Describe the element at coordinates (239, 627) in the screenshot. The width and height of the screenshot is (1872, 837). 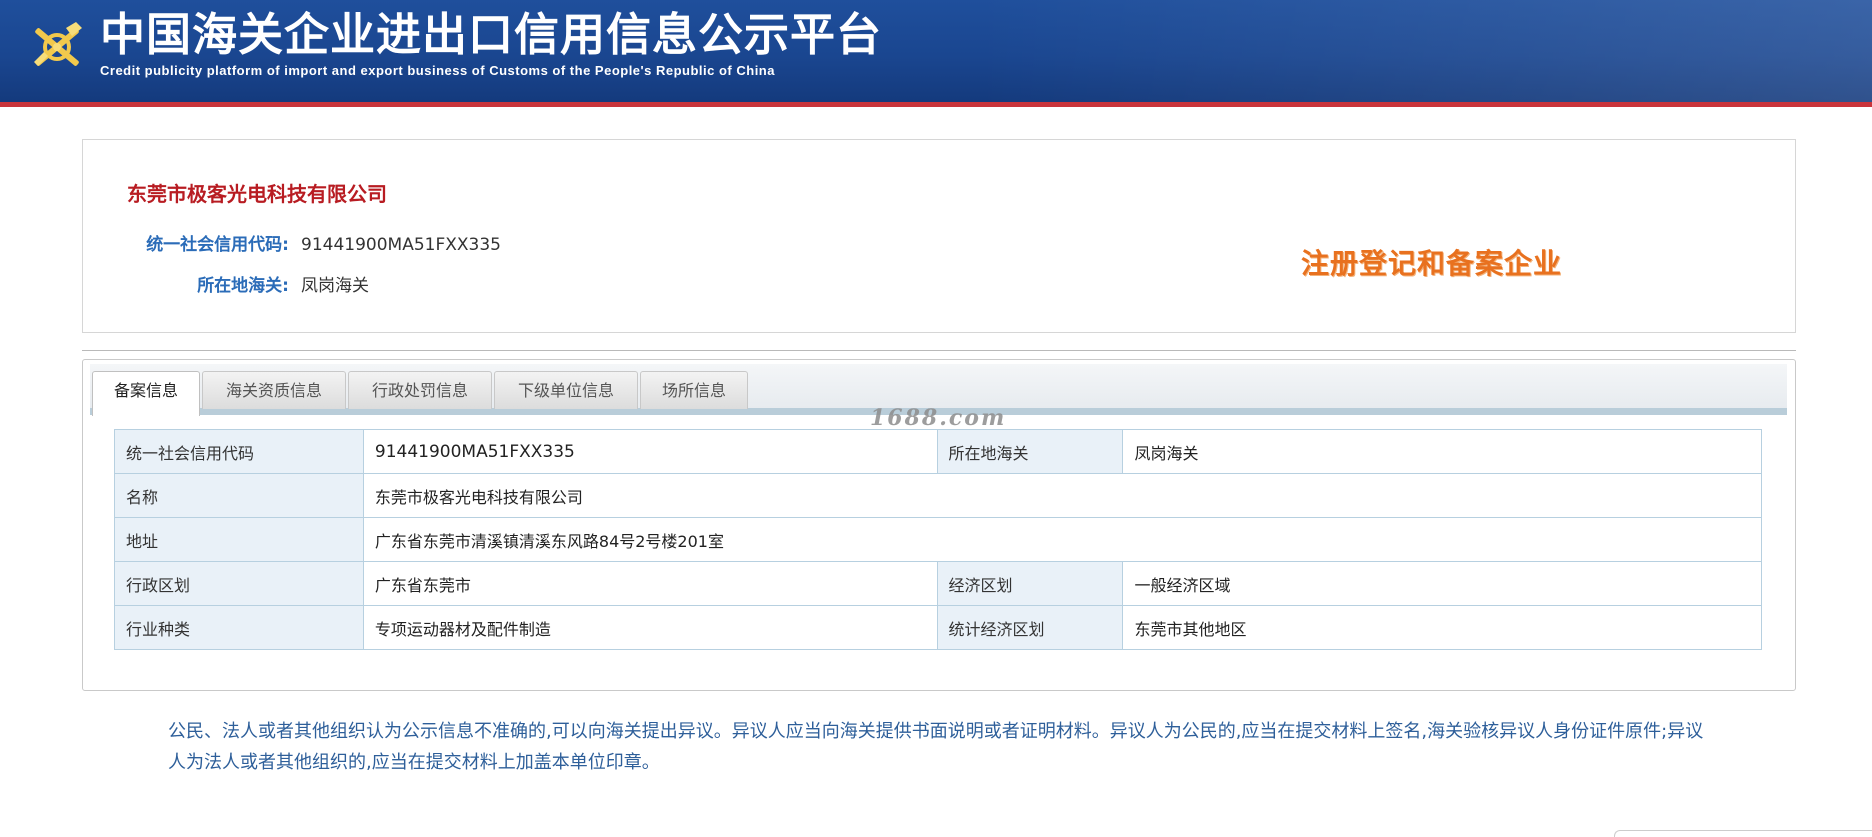
I see `table-label: 行业种类` at that location.